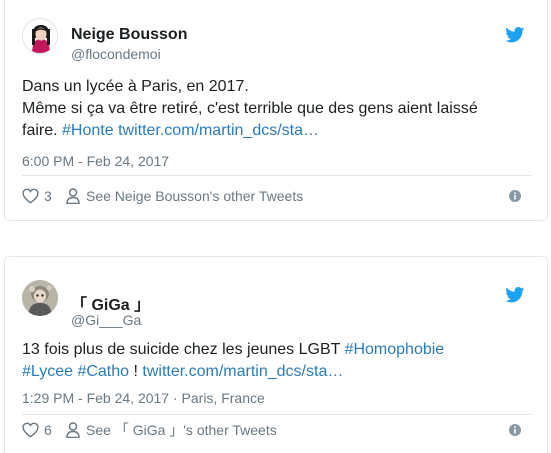  Describe the element at coordinates (88, 130) in the screenshot. I see `hashtag-link: #Honte` at that location.